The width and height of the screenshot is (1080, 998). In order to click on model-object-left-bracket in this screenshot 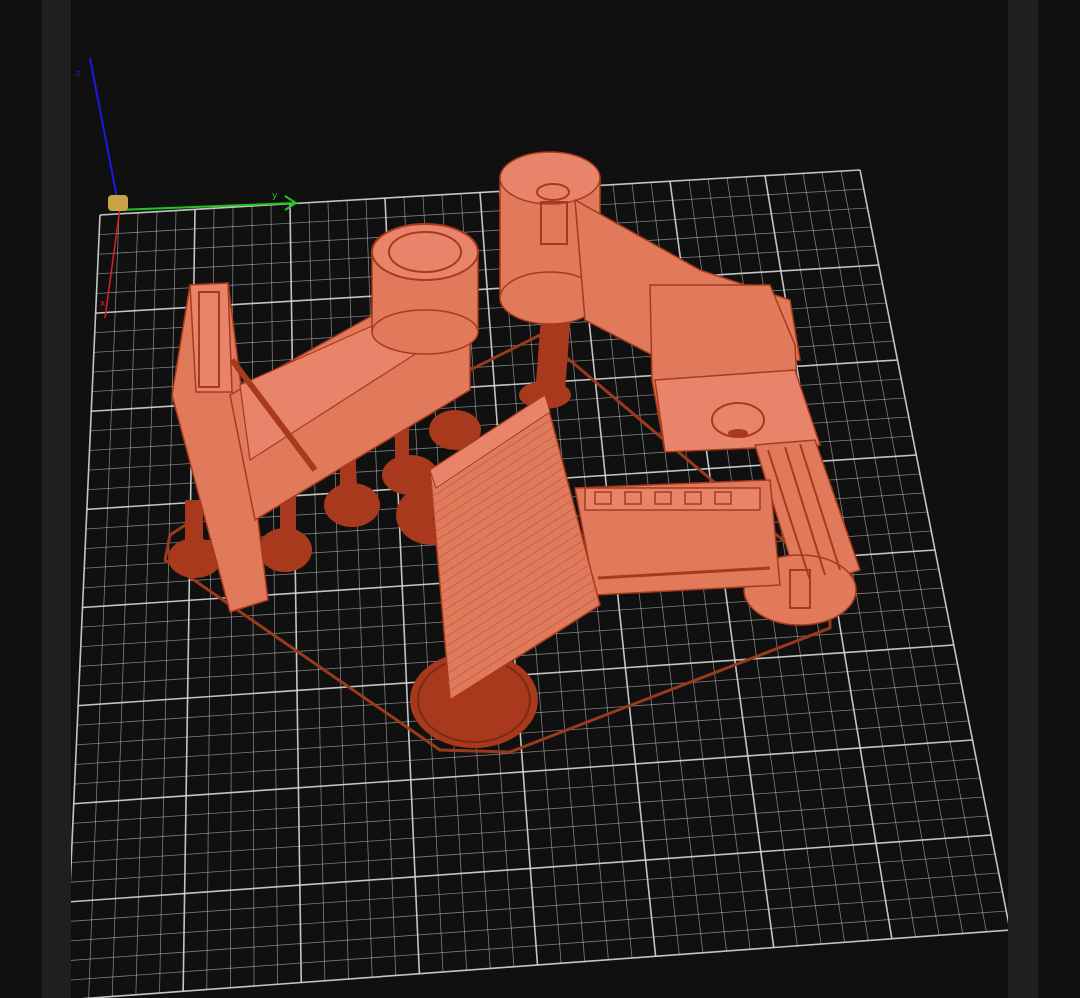, I will do `click(324, 418)`.